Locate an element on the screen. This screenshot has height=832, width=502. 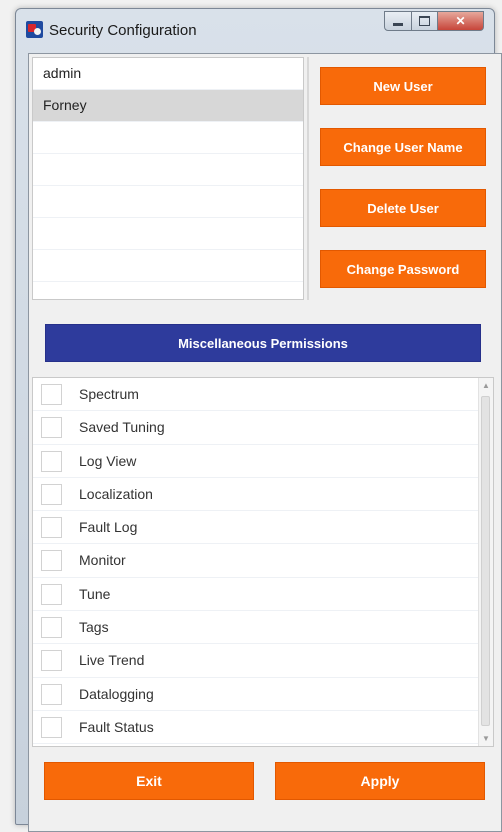
permission-label: Tags is located at coordinates (94, 627).